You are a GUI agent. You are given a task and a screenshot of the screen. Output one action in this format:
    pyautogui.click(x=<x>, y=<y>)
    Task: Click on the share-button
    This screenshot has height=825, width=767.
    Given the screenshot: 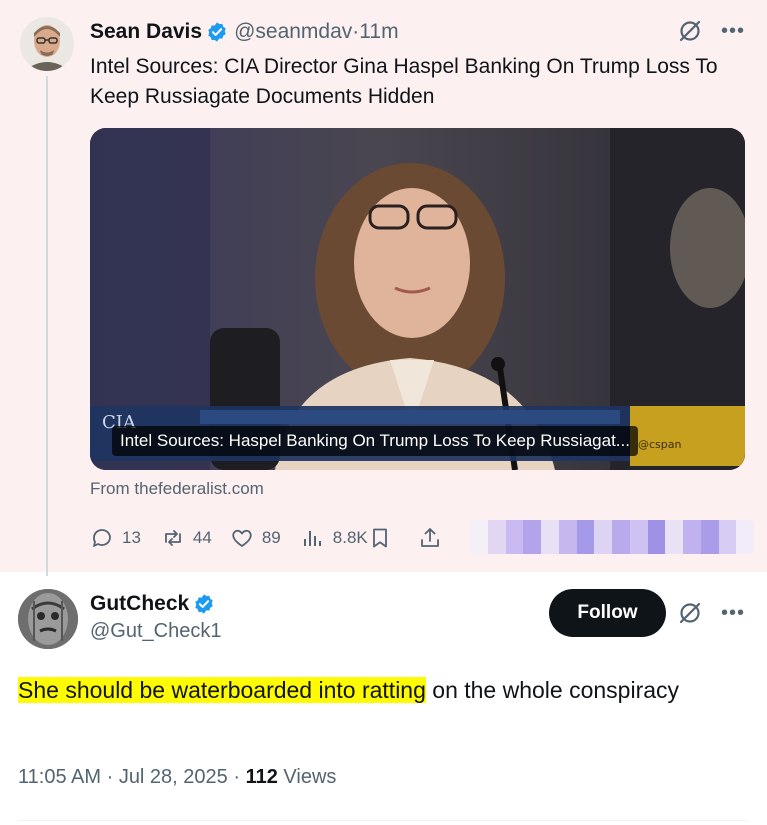 What is the action you would take?
    pyautogui.click(x=430, y=538)
    